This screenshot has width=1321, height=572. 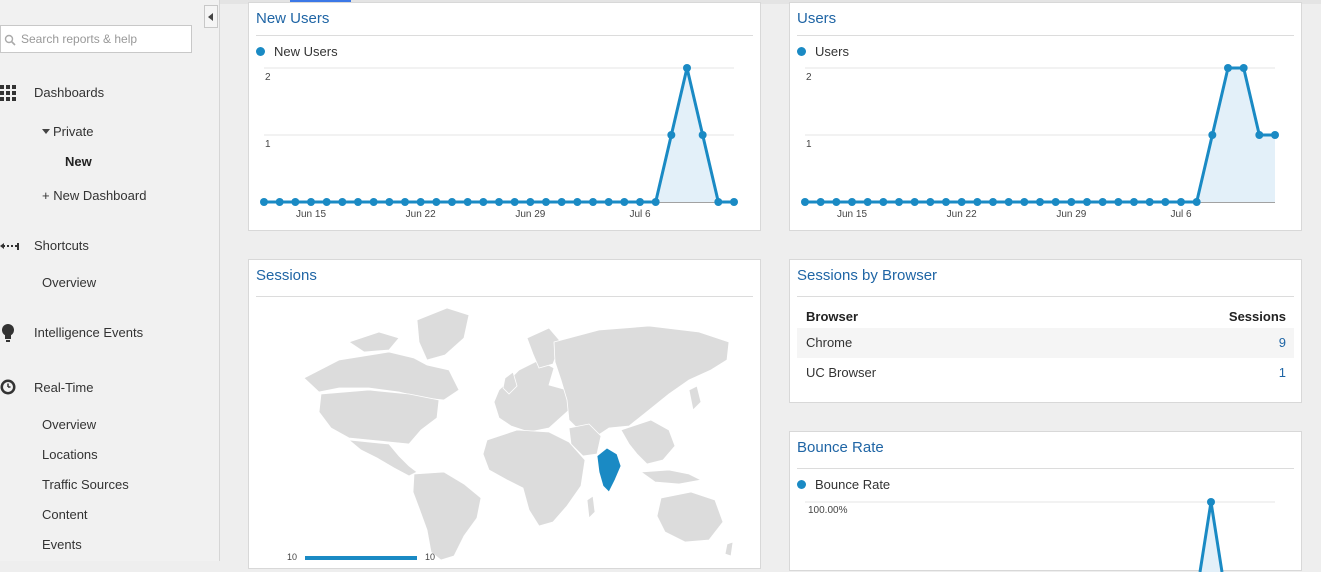 What do you see at coordinates (70, 454) in the screenshot?
I see `sidebar-item-rt-locations: Locations` at bounding box center [70, 454].